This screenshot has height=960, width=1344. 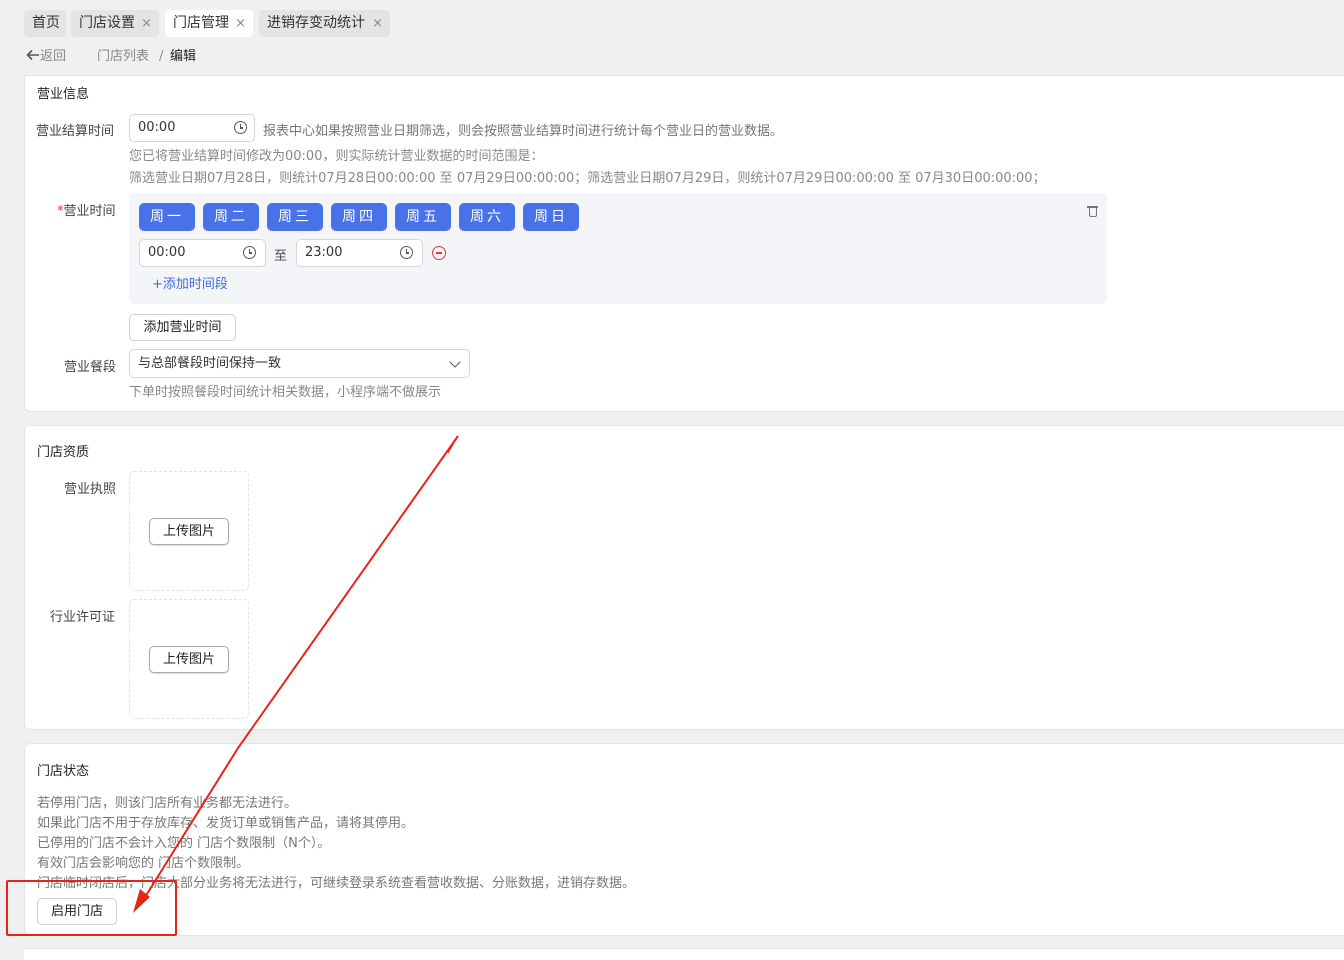 What do you see at coordinates (296, 674) in the screenshot?
I see `annotation-arrow-icon` at bounding box center [296, 674].